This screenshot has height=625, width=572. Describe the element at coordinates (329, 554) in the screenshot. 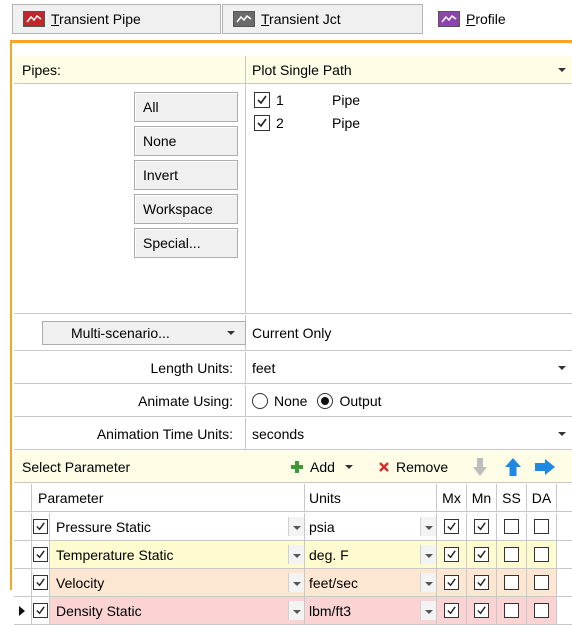

I see `units-value: deg. F` at that location.